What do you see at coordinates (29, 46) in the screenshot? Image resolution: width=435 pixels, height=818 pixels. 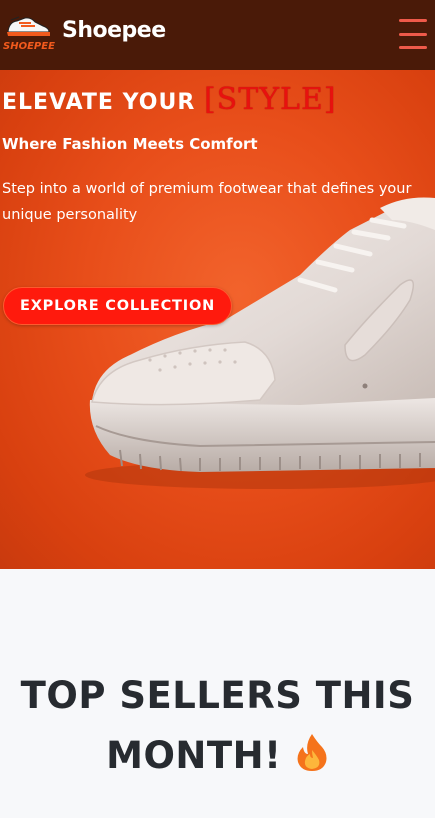 I see `logo-text: SHOEPEE` at bounding box center [29, 46].